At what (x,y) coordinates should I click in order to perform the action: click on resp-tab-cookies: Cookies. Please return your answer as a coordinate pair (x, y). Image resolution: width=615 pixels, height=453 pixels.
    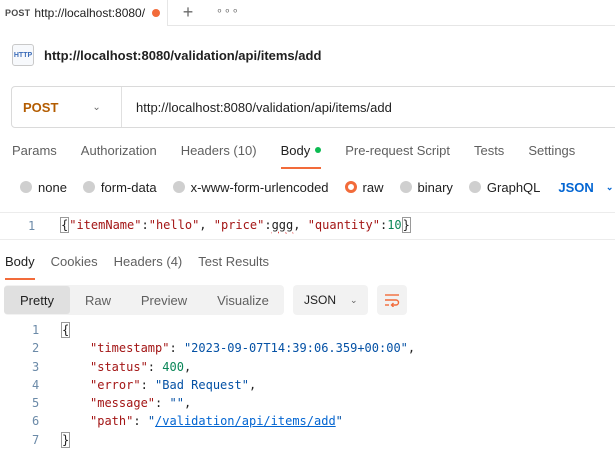
    Looking at the image, I should click on (74, 264).